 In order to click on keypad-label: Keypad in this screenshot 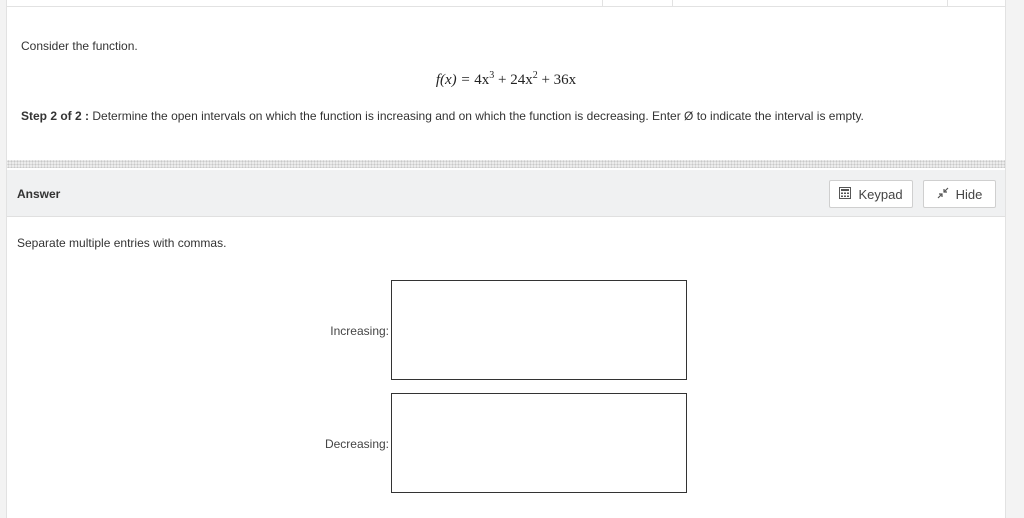, I will do `click(880, 194)`.